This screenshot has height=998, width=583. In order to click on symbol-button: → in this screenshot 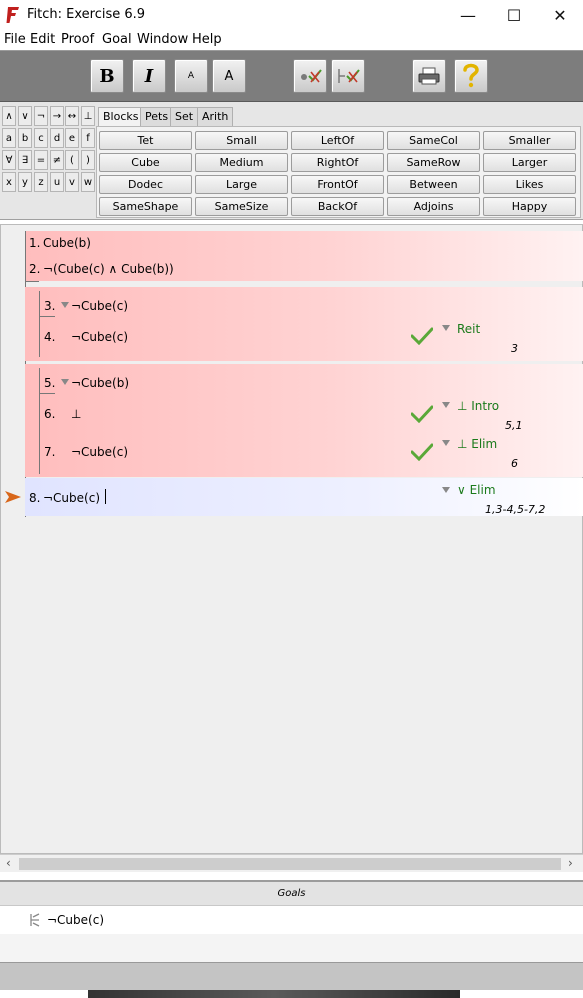, I will do `click(57, 116)`.